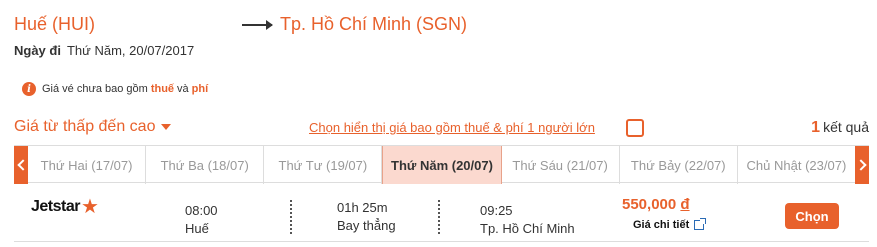 The height and width of the screenshot is (247, 877). What do you see at coordinates (130, 50) in the screenshot?
I see `departure-date-value: Thứ Năm, 20/07/2017` at bounding box center [130, 50].